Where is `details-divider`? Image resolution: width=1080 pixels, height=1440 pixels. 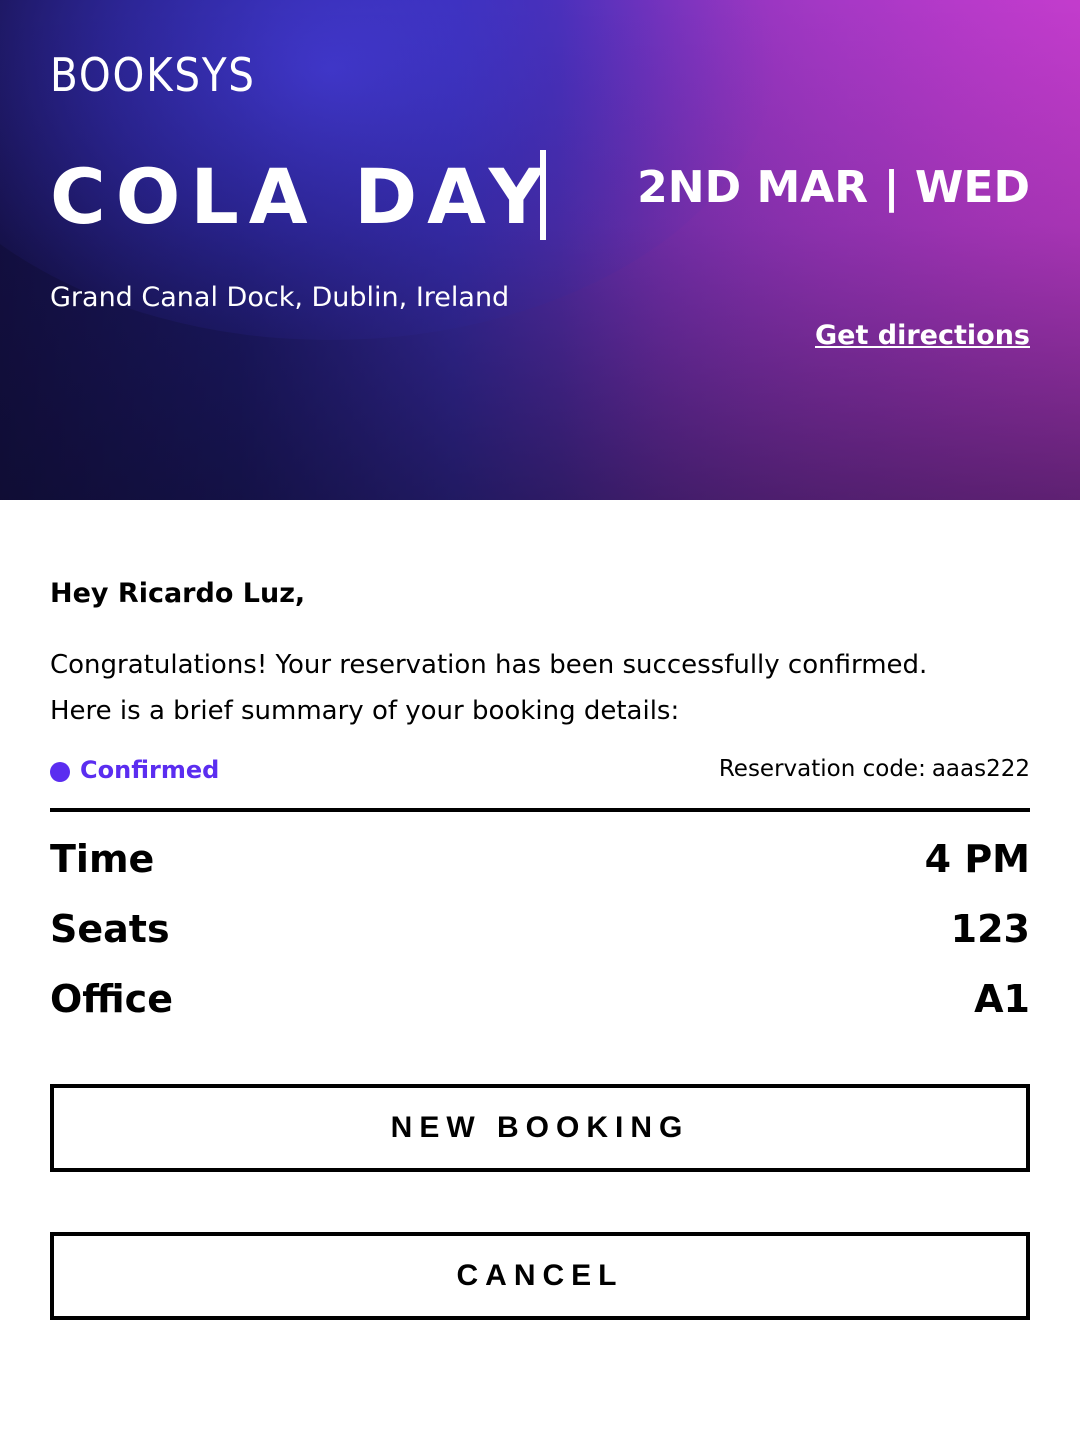 details-divider is located at coordinates (540, 810).